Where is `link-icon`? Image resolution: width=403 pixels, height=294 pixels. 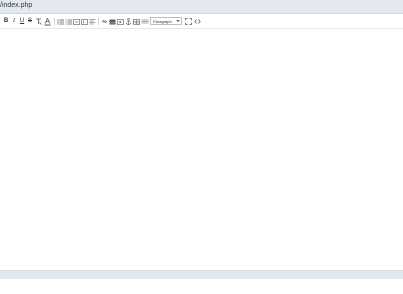 link-icon is located at coordinates (104, 21).